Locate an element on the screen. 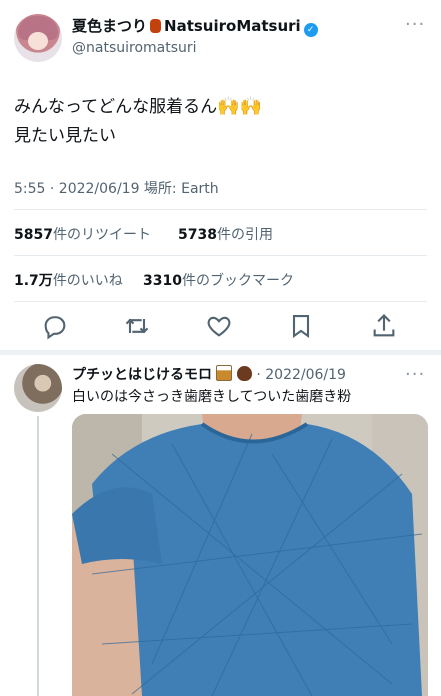  retweets-count: 5857 is located at coordinates (33, 235).